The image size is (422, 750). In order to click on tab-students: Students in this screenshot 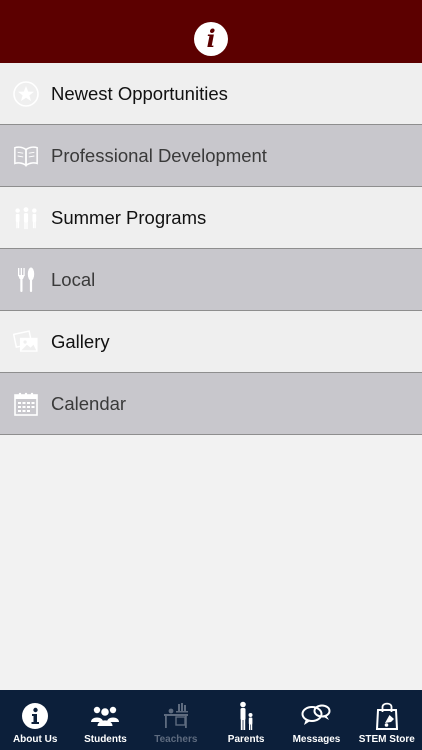, I will do `click(105, 720)`.